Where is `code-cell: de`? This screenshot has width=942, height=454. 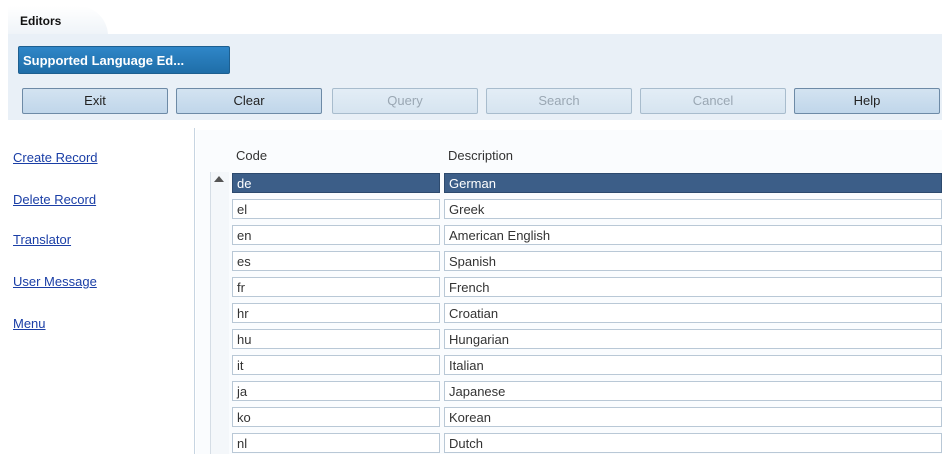
code-cell: de is located at coordinates (336, 183).